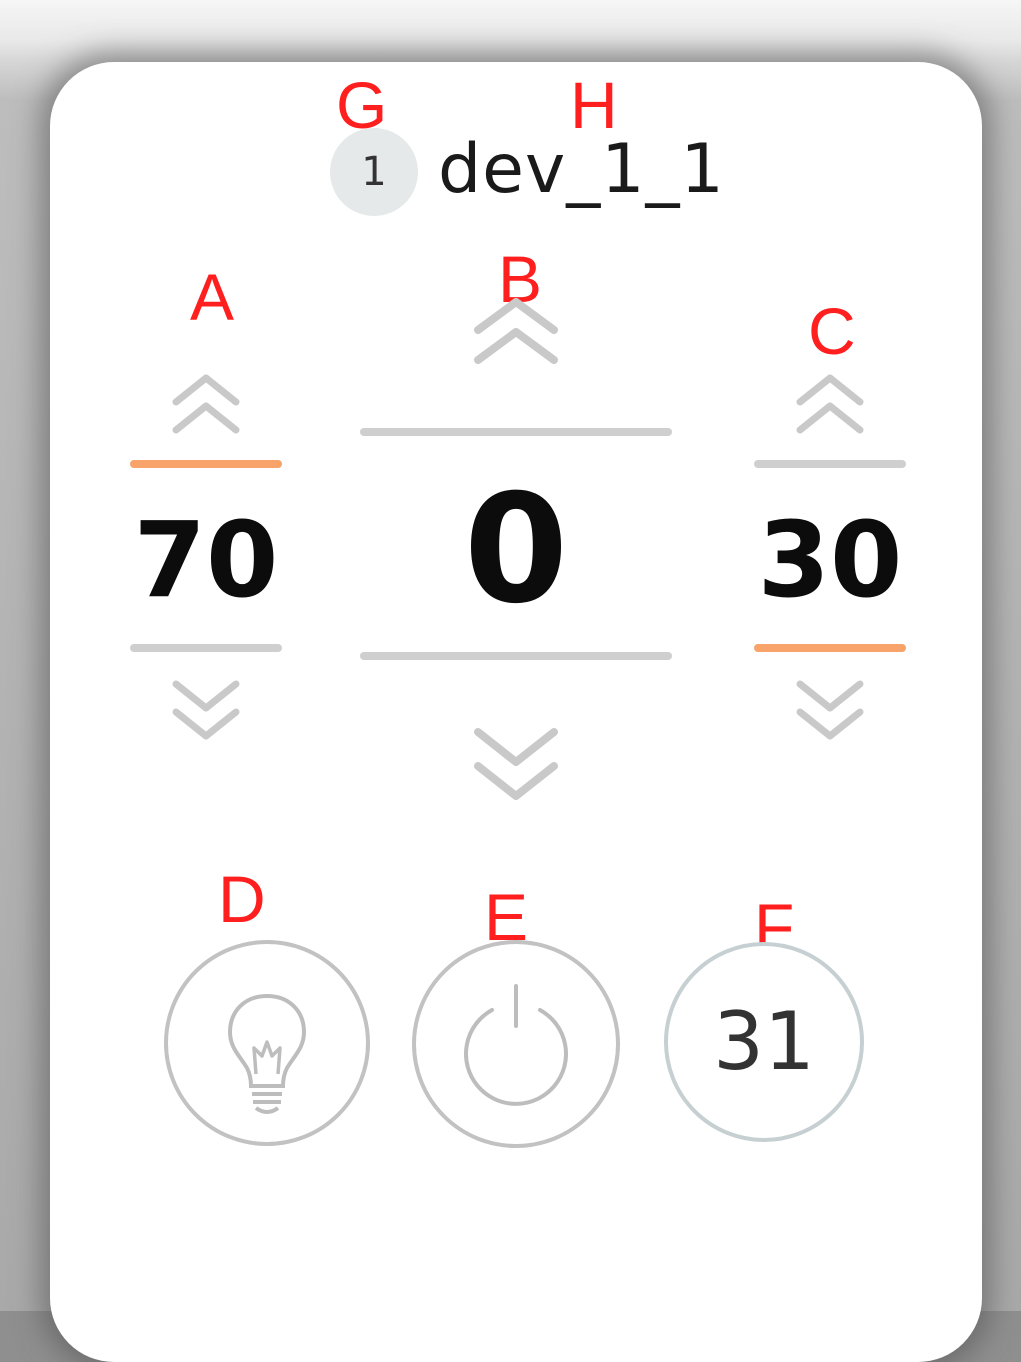  What do you see at coordinates (516, 332) in the screenshot?
I see `center-increase-arrow-icon` at bounding box center [516, 332].